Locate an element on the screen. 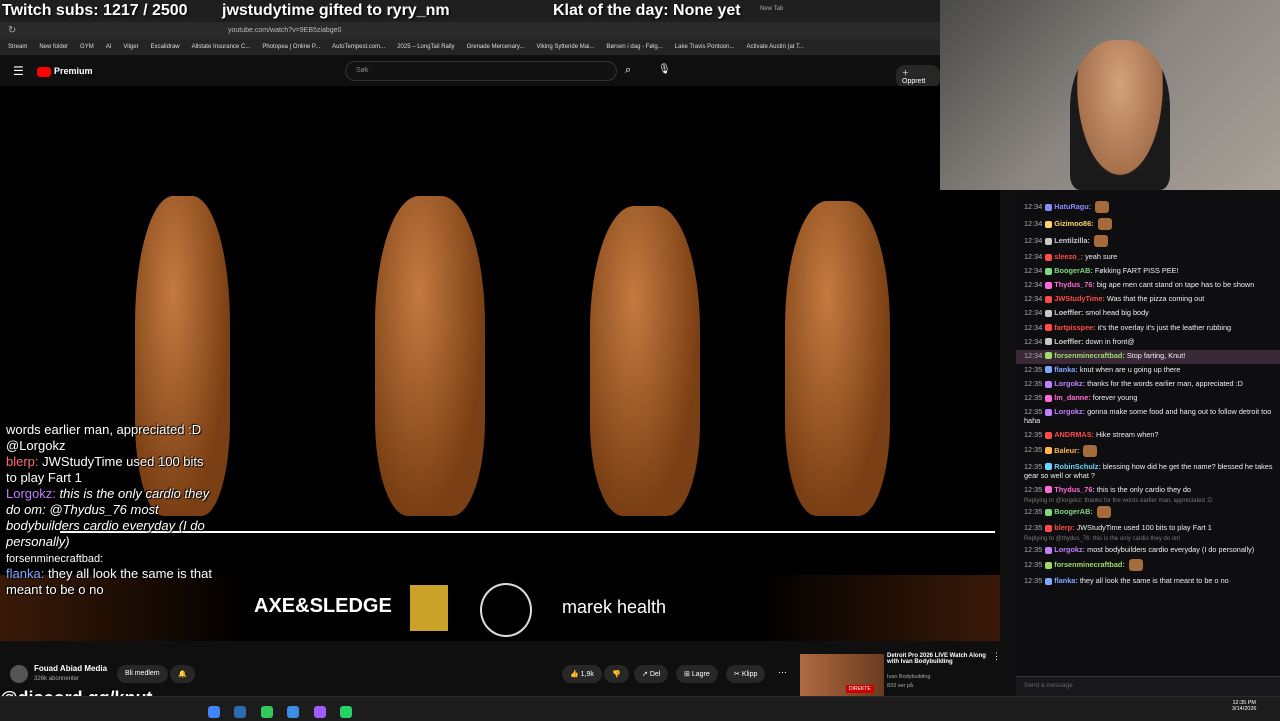 The image size is (1280, 721). chat-username: fartpisspee: is located at coordinates (1074, 327).